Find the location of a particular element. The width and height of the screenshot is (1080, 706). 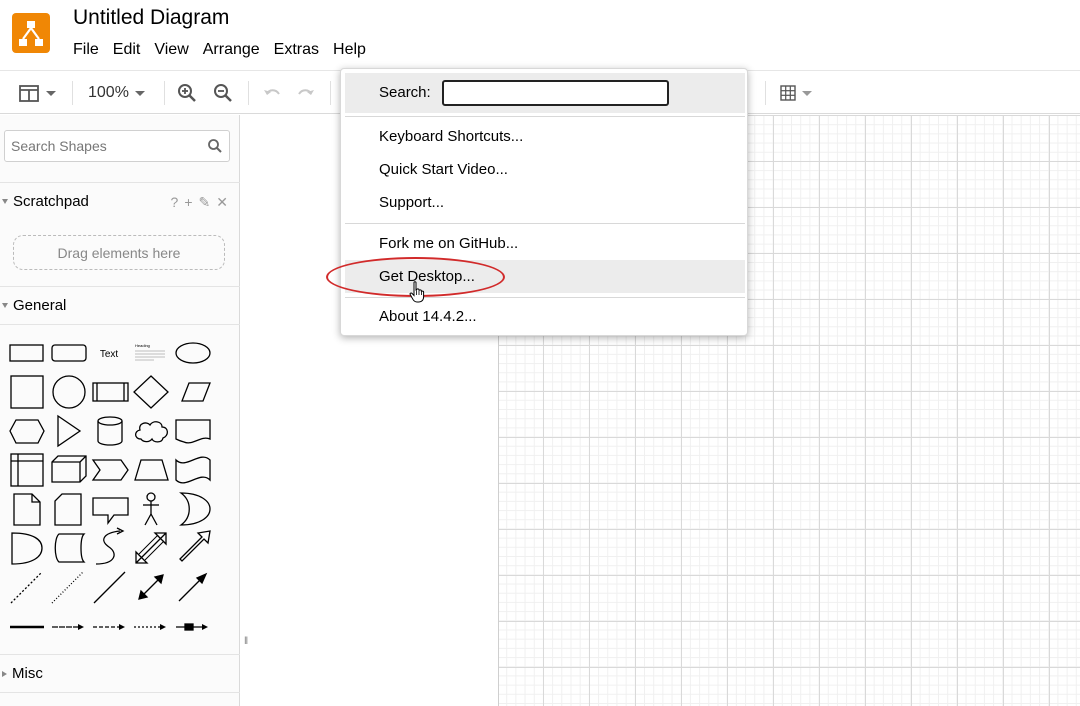

zoom-in-icon is located at coordinates (187, 93).